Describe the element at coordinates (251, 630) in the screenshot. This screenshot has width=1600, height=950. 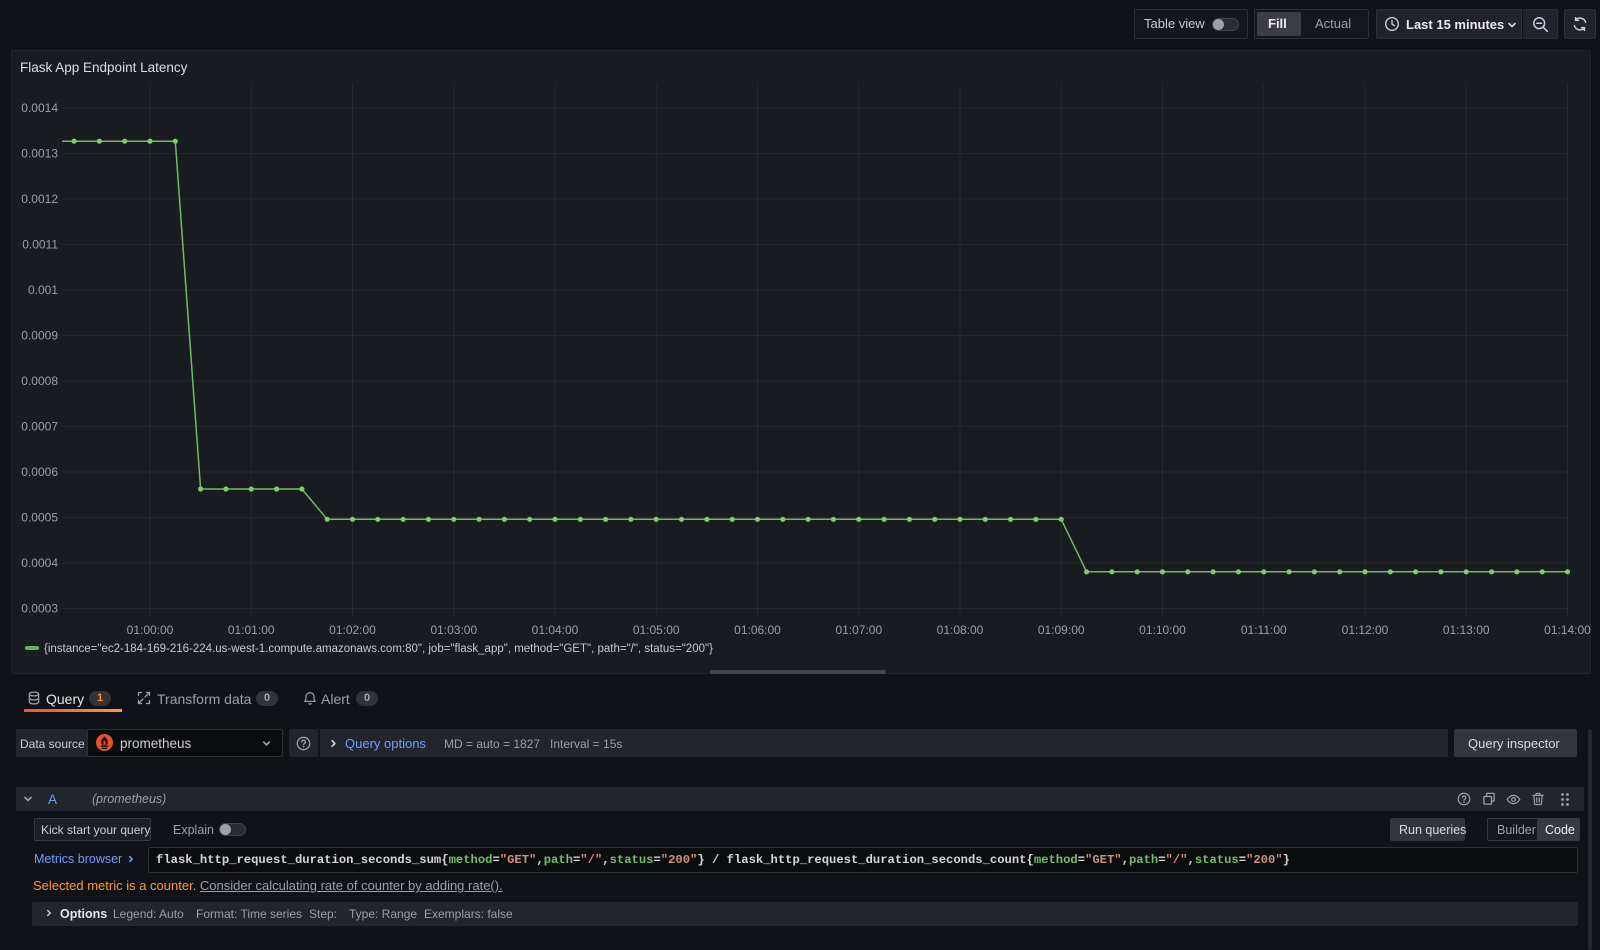
I see `svg-text: 01:01:00` at that location.